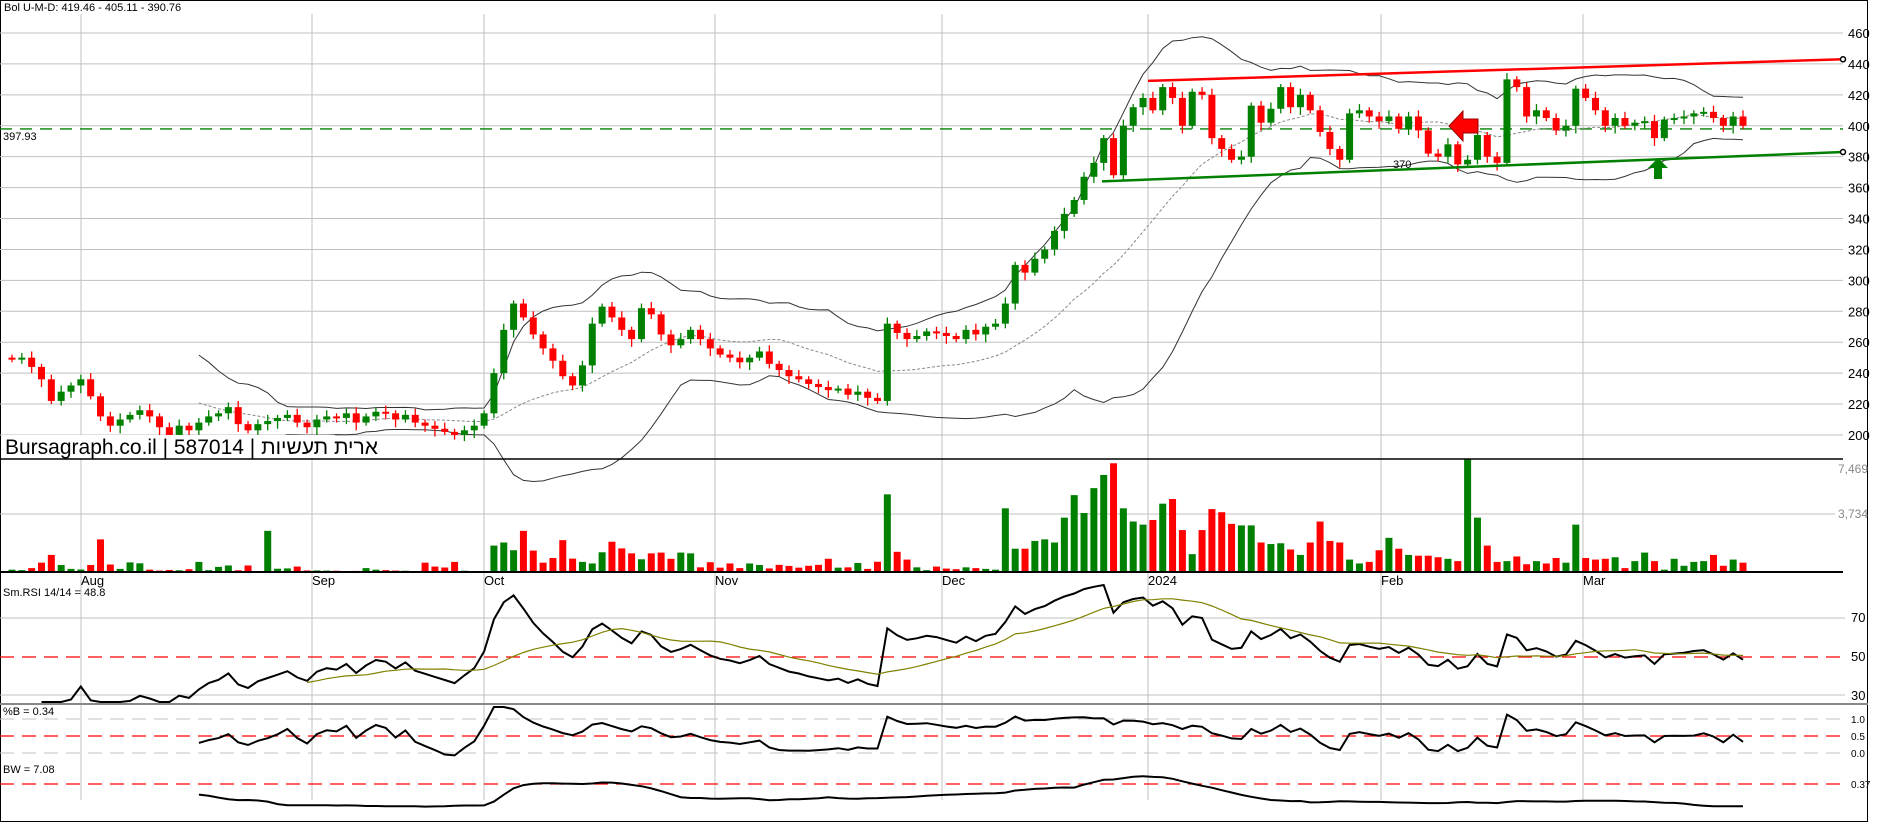  Describe the element at coordinates (28, 712) in the screenshot. I see `percent-b-label: %B = 0.34` at that location.